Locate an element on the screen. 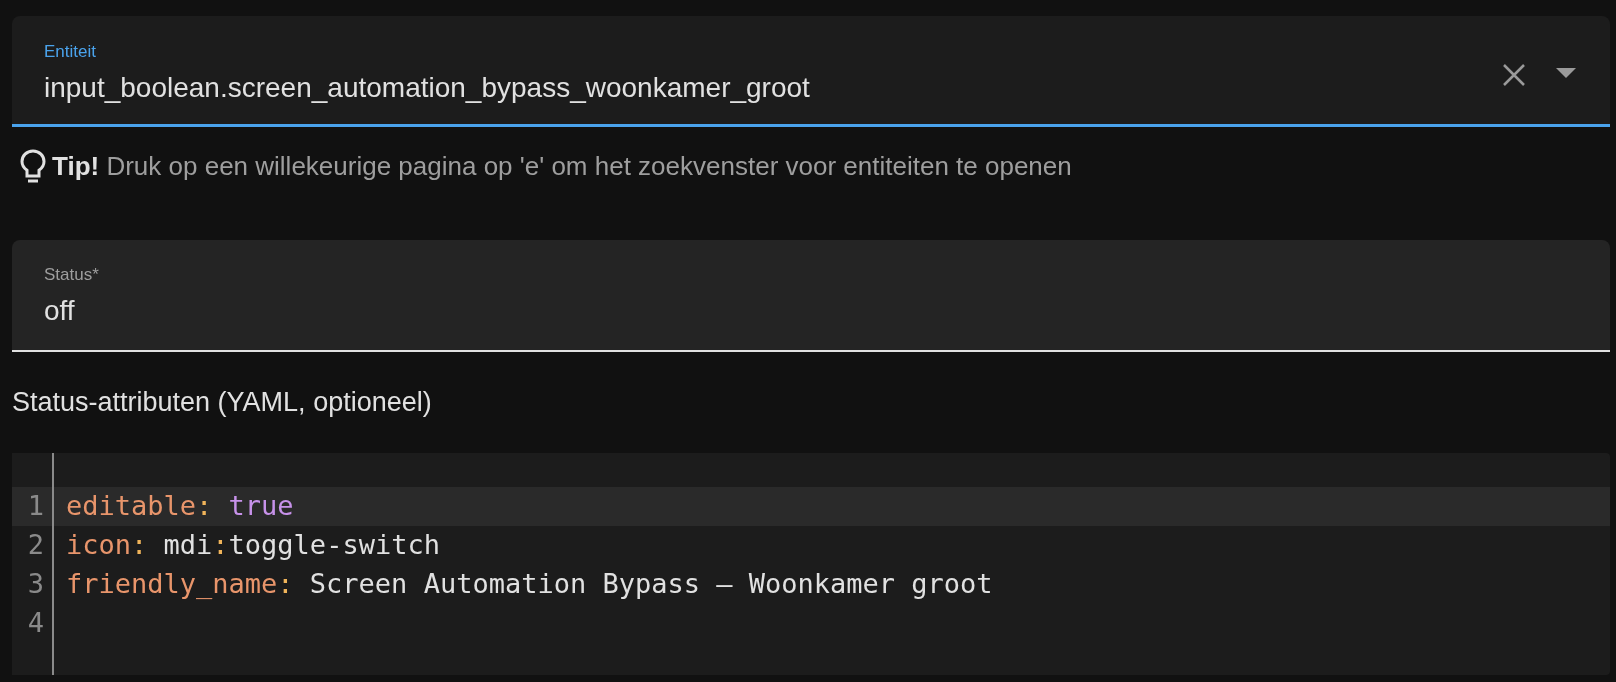 The image size is (1616, 682). code-line: editable: true is located at coordinates (180, 505).